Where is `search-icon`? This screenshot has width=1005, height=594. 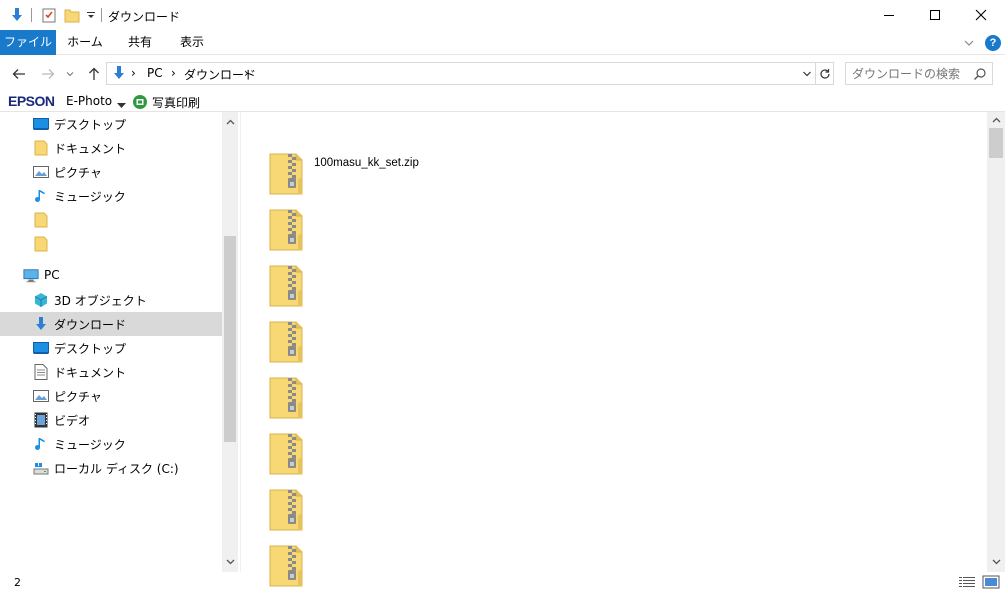 search-icon is located at coordinates (980, 75).